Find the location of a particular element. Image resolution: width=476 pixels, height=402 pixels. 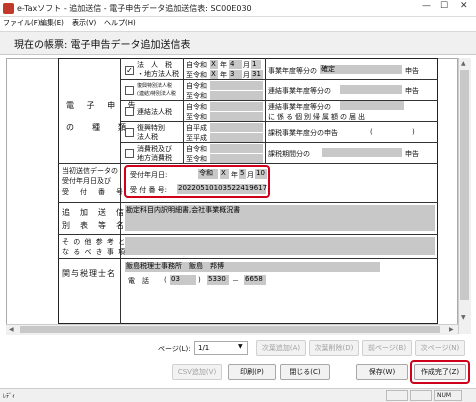

row1-to-year-unit: 年 is located at coordinates (223, 75).